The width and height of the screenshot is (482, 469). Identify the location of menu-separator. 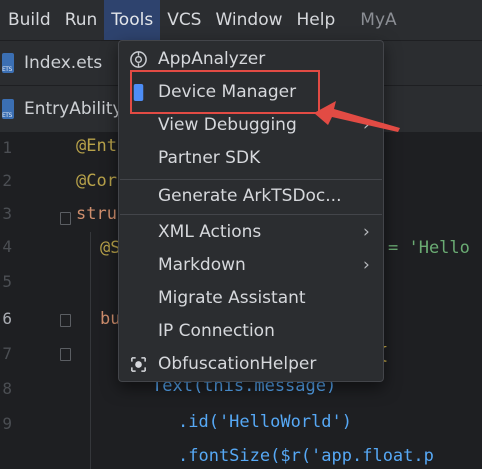
(251, 214).